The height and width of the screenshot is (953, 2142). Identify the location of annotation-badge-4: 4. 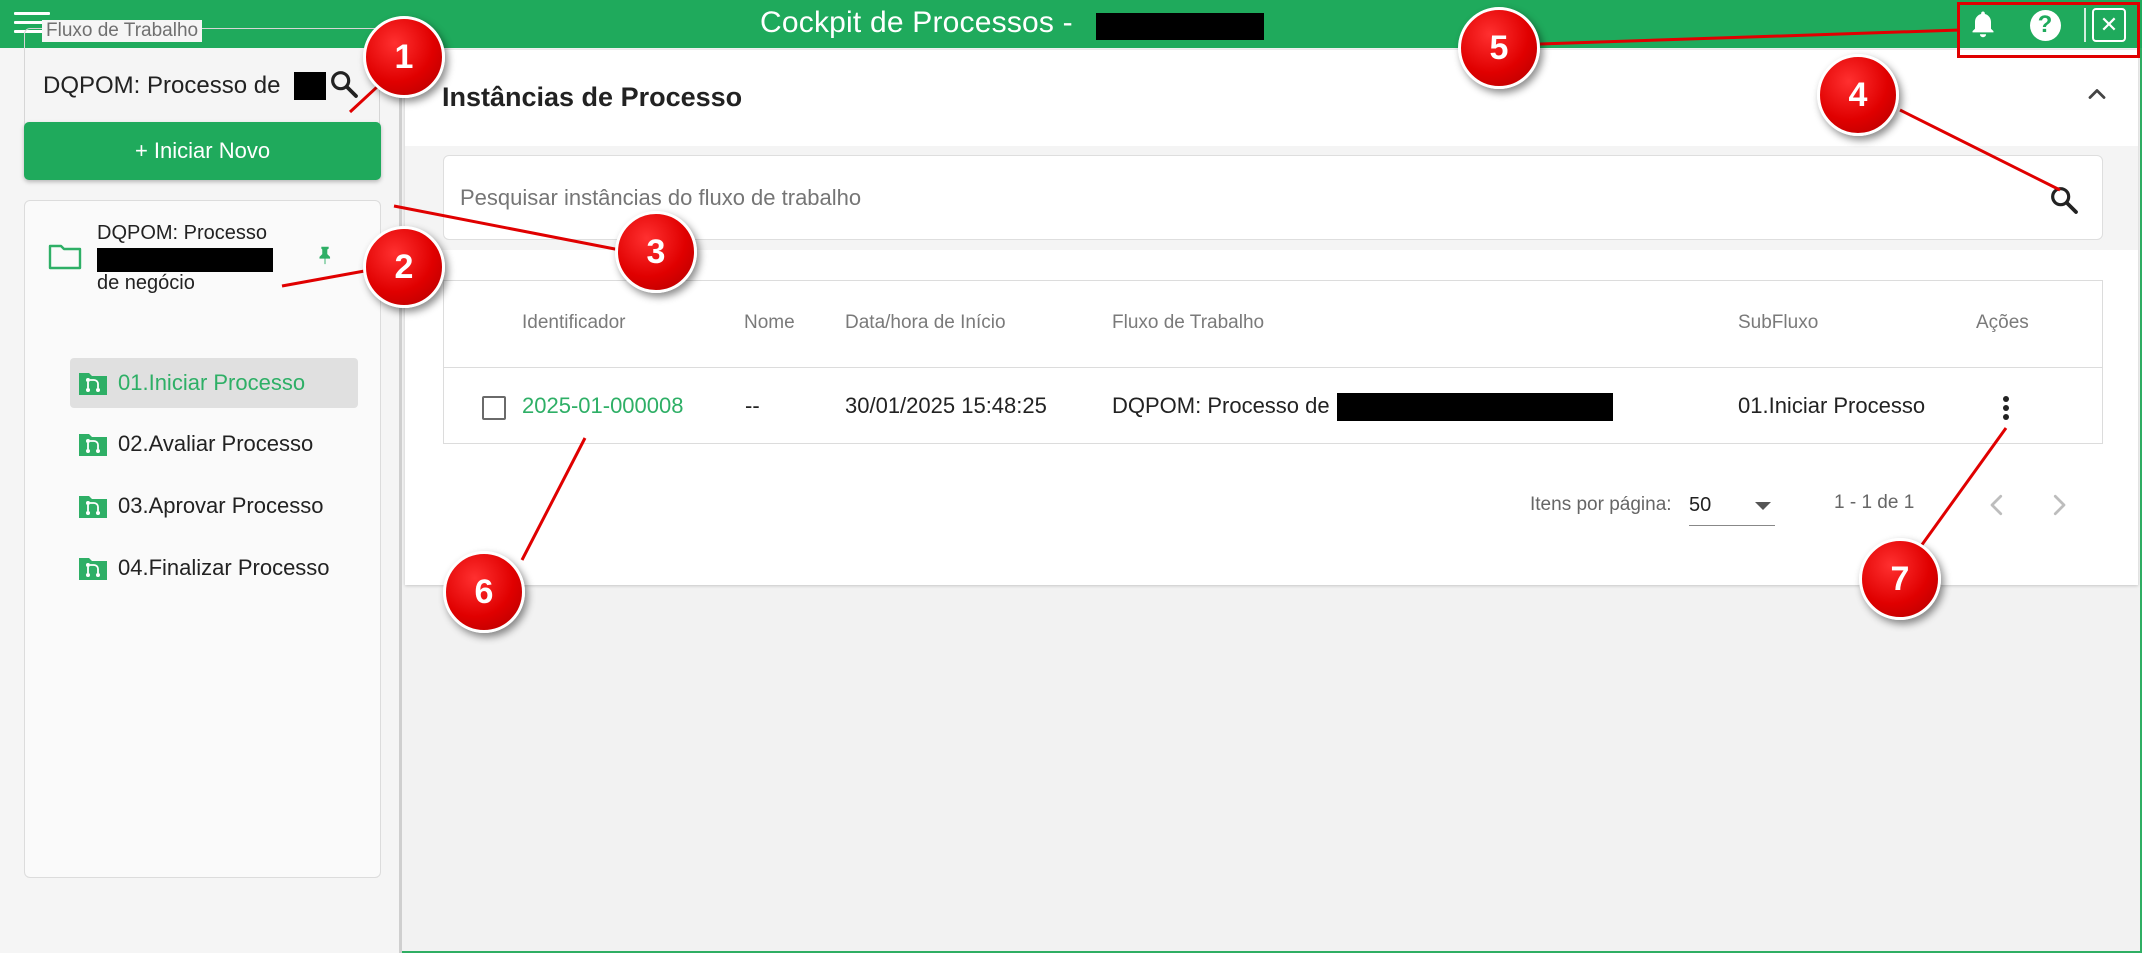
(1858, 95).